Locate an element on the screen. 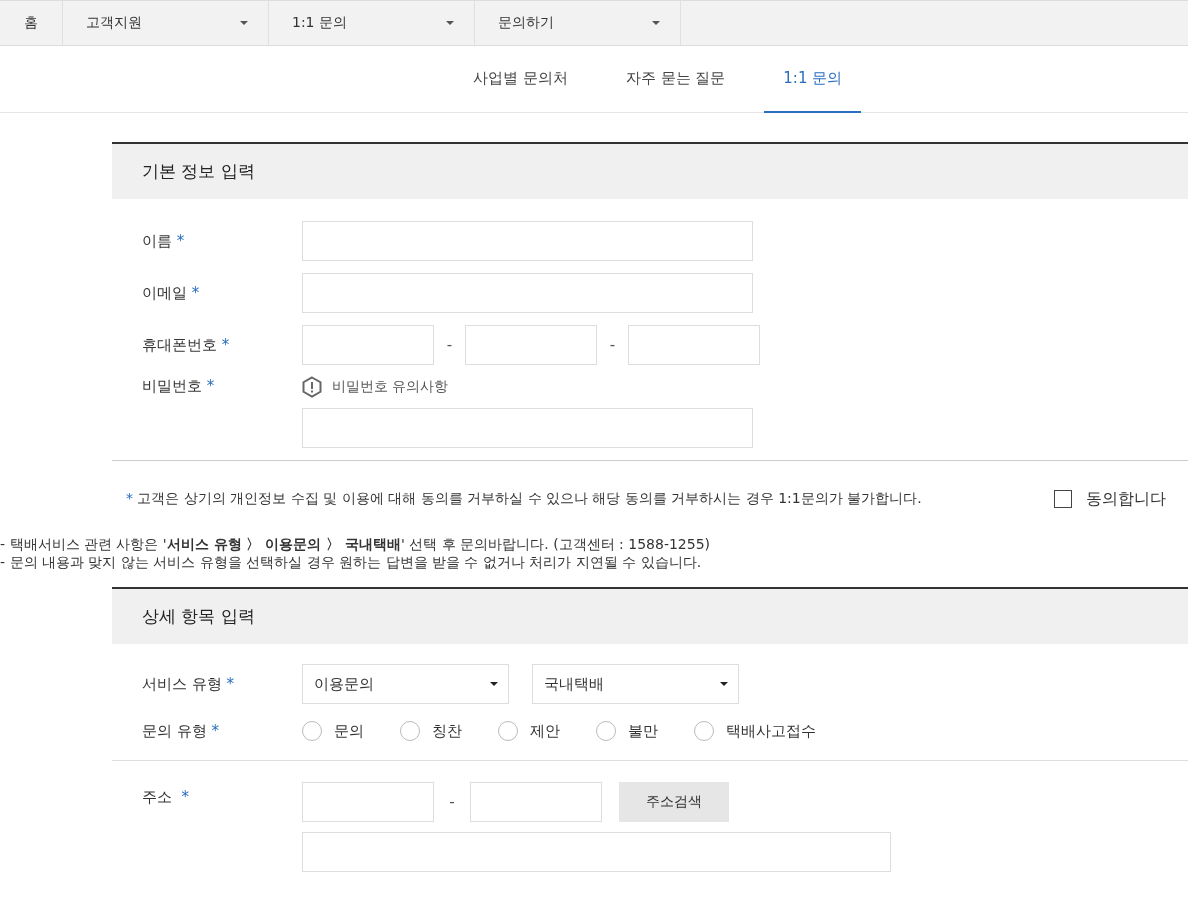  radio-option: 불만 is located at coordinates (627, 731).